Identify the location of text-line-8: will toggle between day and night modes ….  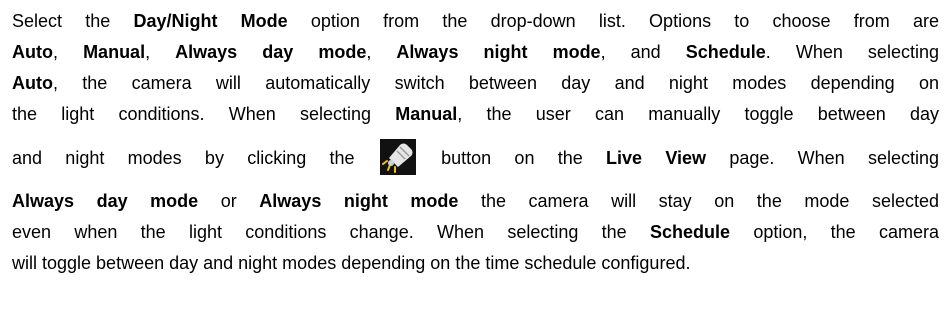
(351, 263).